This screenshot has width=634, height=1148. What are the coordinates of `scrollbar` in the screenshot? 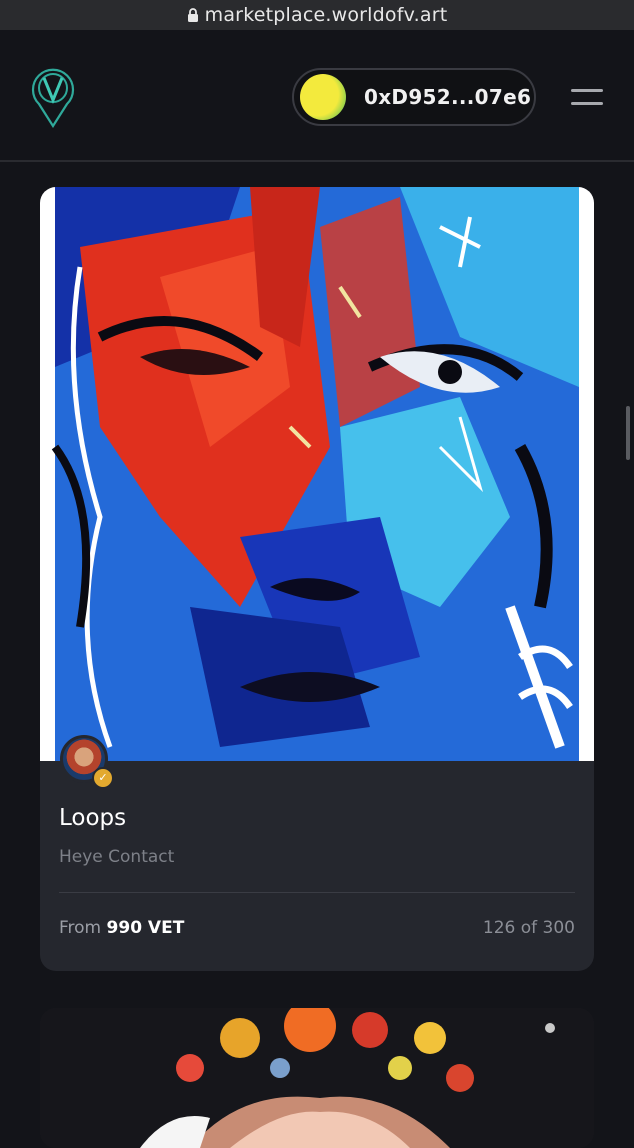 It's located at (628, 433).